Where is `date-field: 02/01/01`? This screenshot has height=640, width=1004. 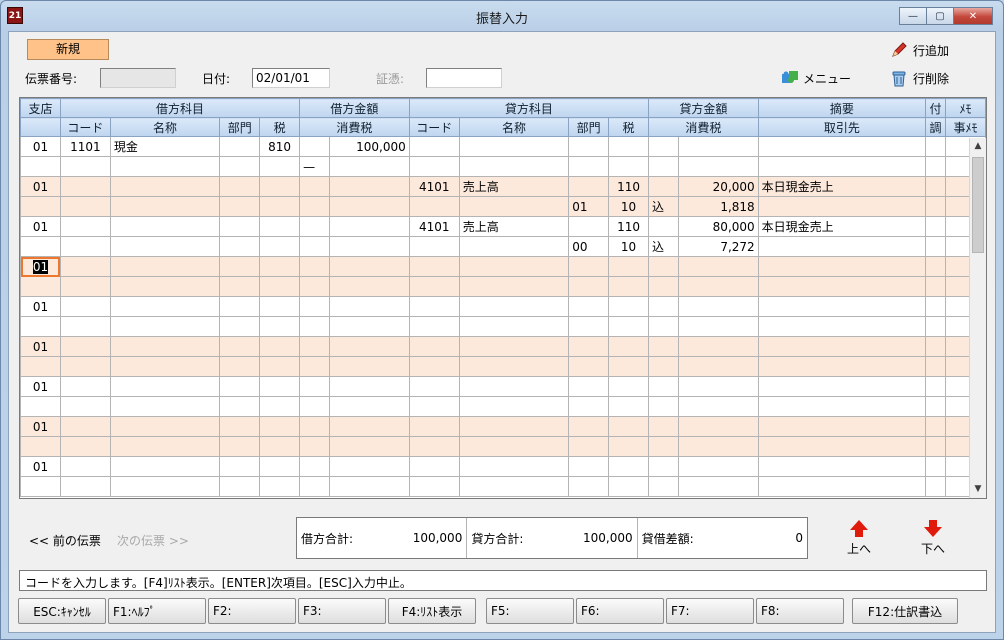
date-field: 02/01/01 is located at coordinates (291, 78).